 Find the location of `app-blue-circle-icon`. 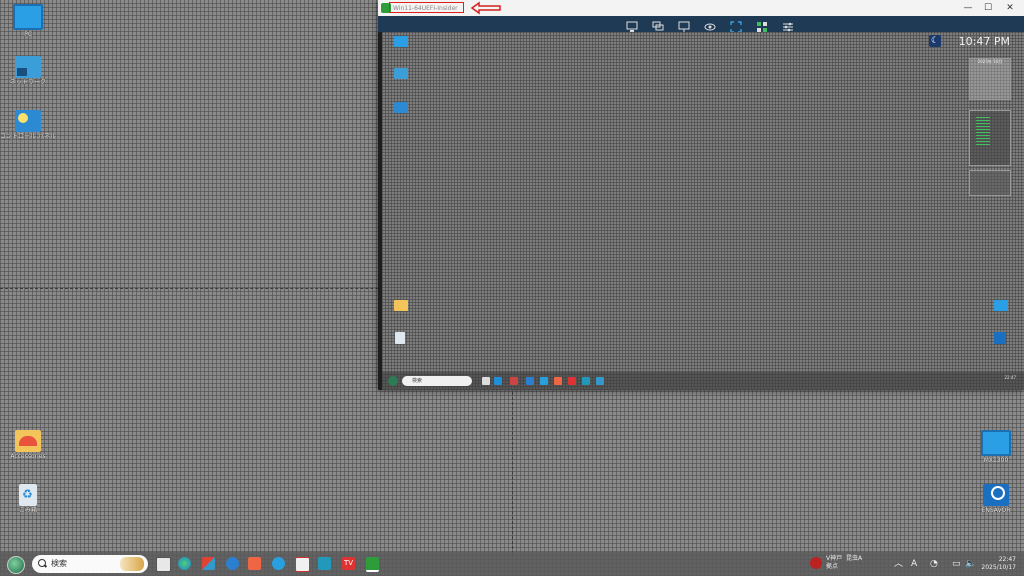

app-blue-circle-icon is located at coordinates (232, 563).